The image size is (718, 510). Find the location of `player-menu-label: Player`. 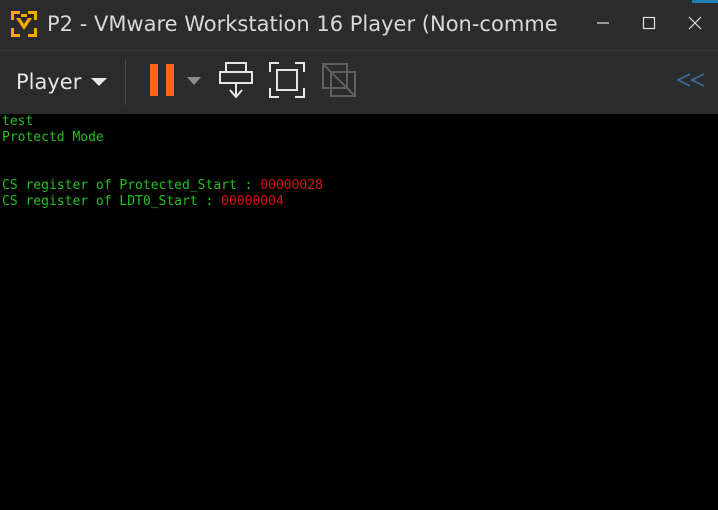

player-menu-label: Player is located at coordinates (49, 81).